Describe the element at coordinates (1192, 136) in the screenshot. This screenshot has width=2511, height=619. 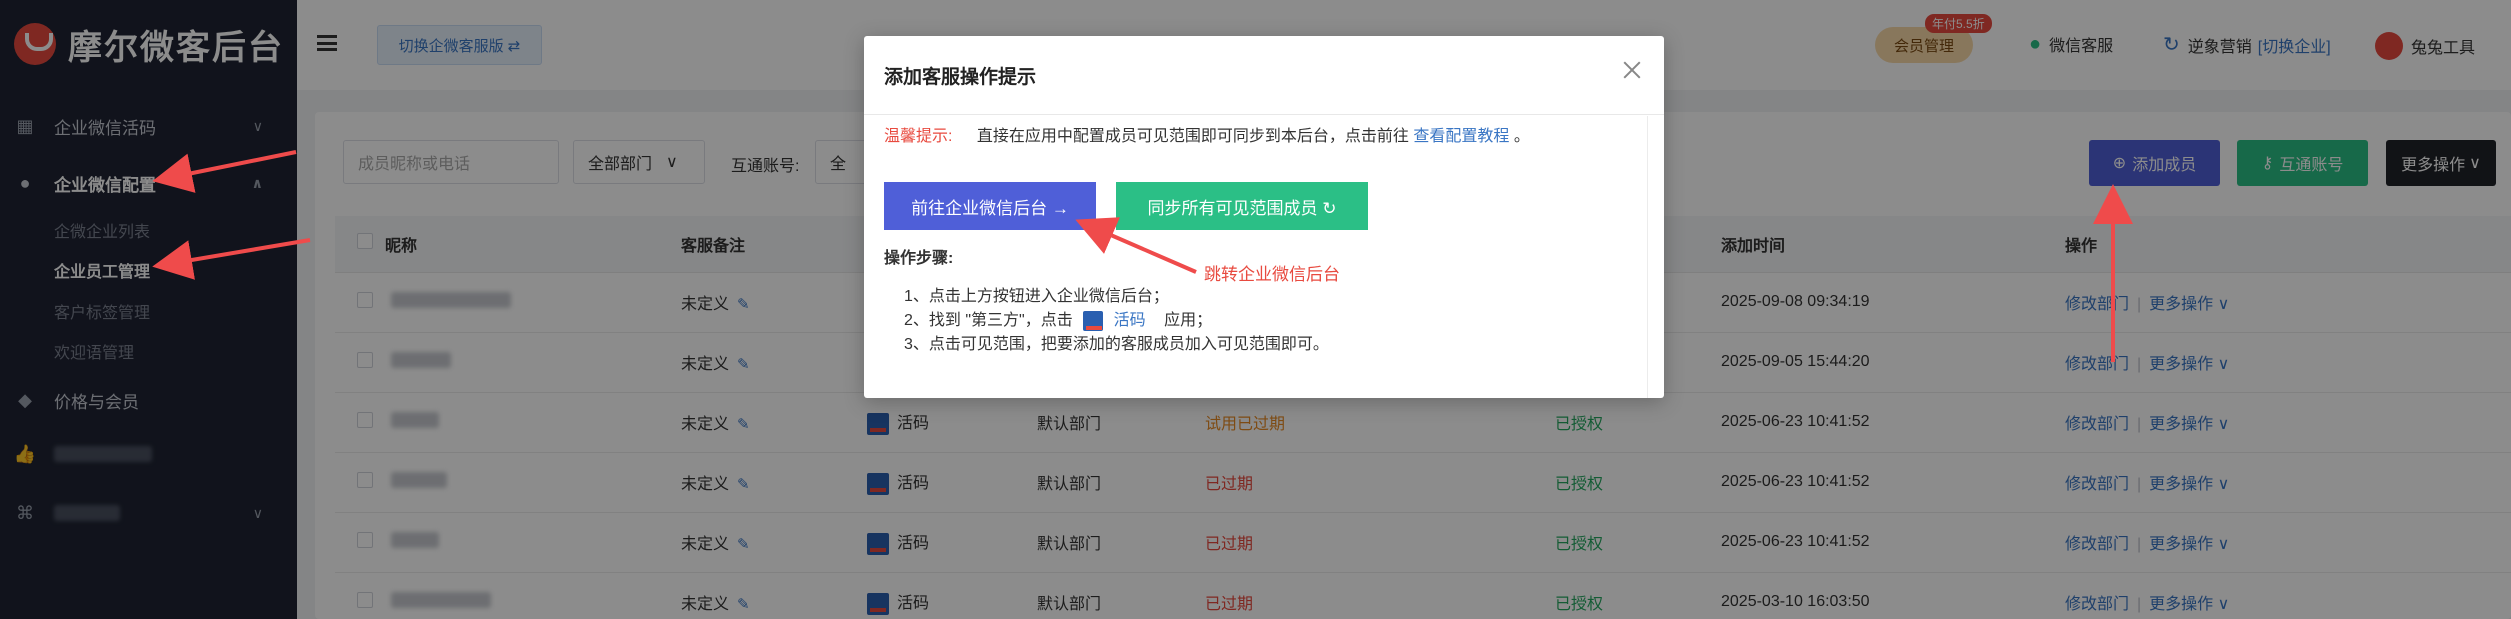
I see `tip-text: 直接在应用中配置成员可见范围即可同步到本后台，点击前往` at that location.